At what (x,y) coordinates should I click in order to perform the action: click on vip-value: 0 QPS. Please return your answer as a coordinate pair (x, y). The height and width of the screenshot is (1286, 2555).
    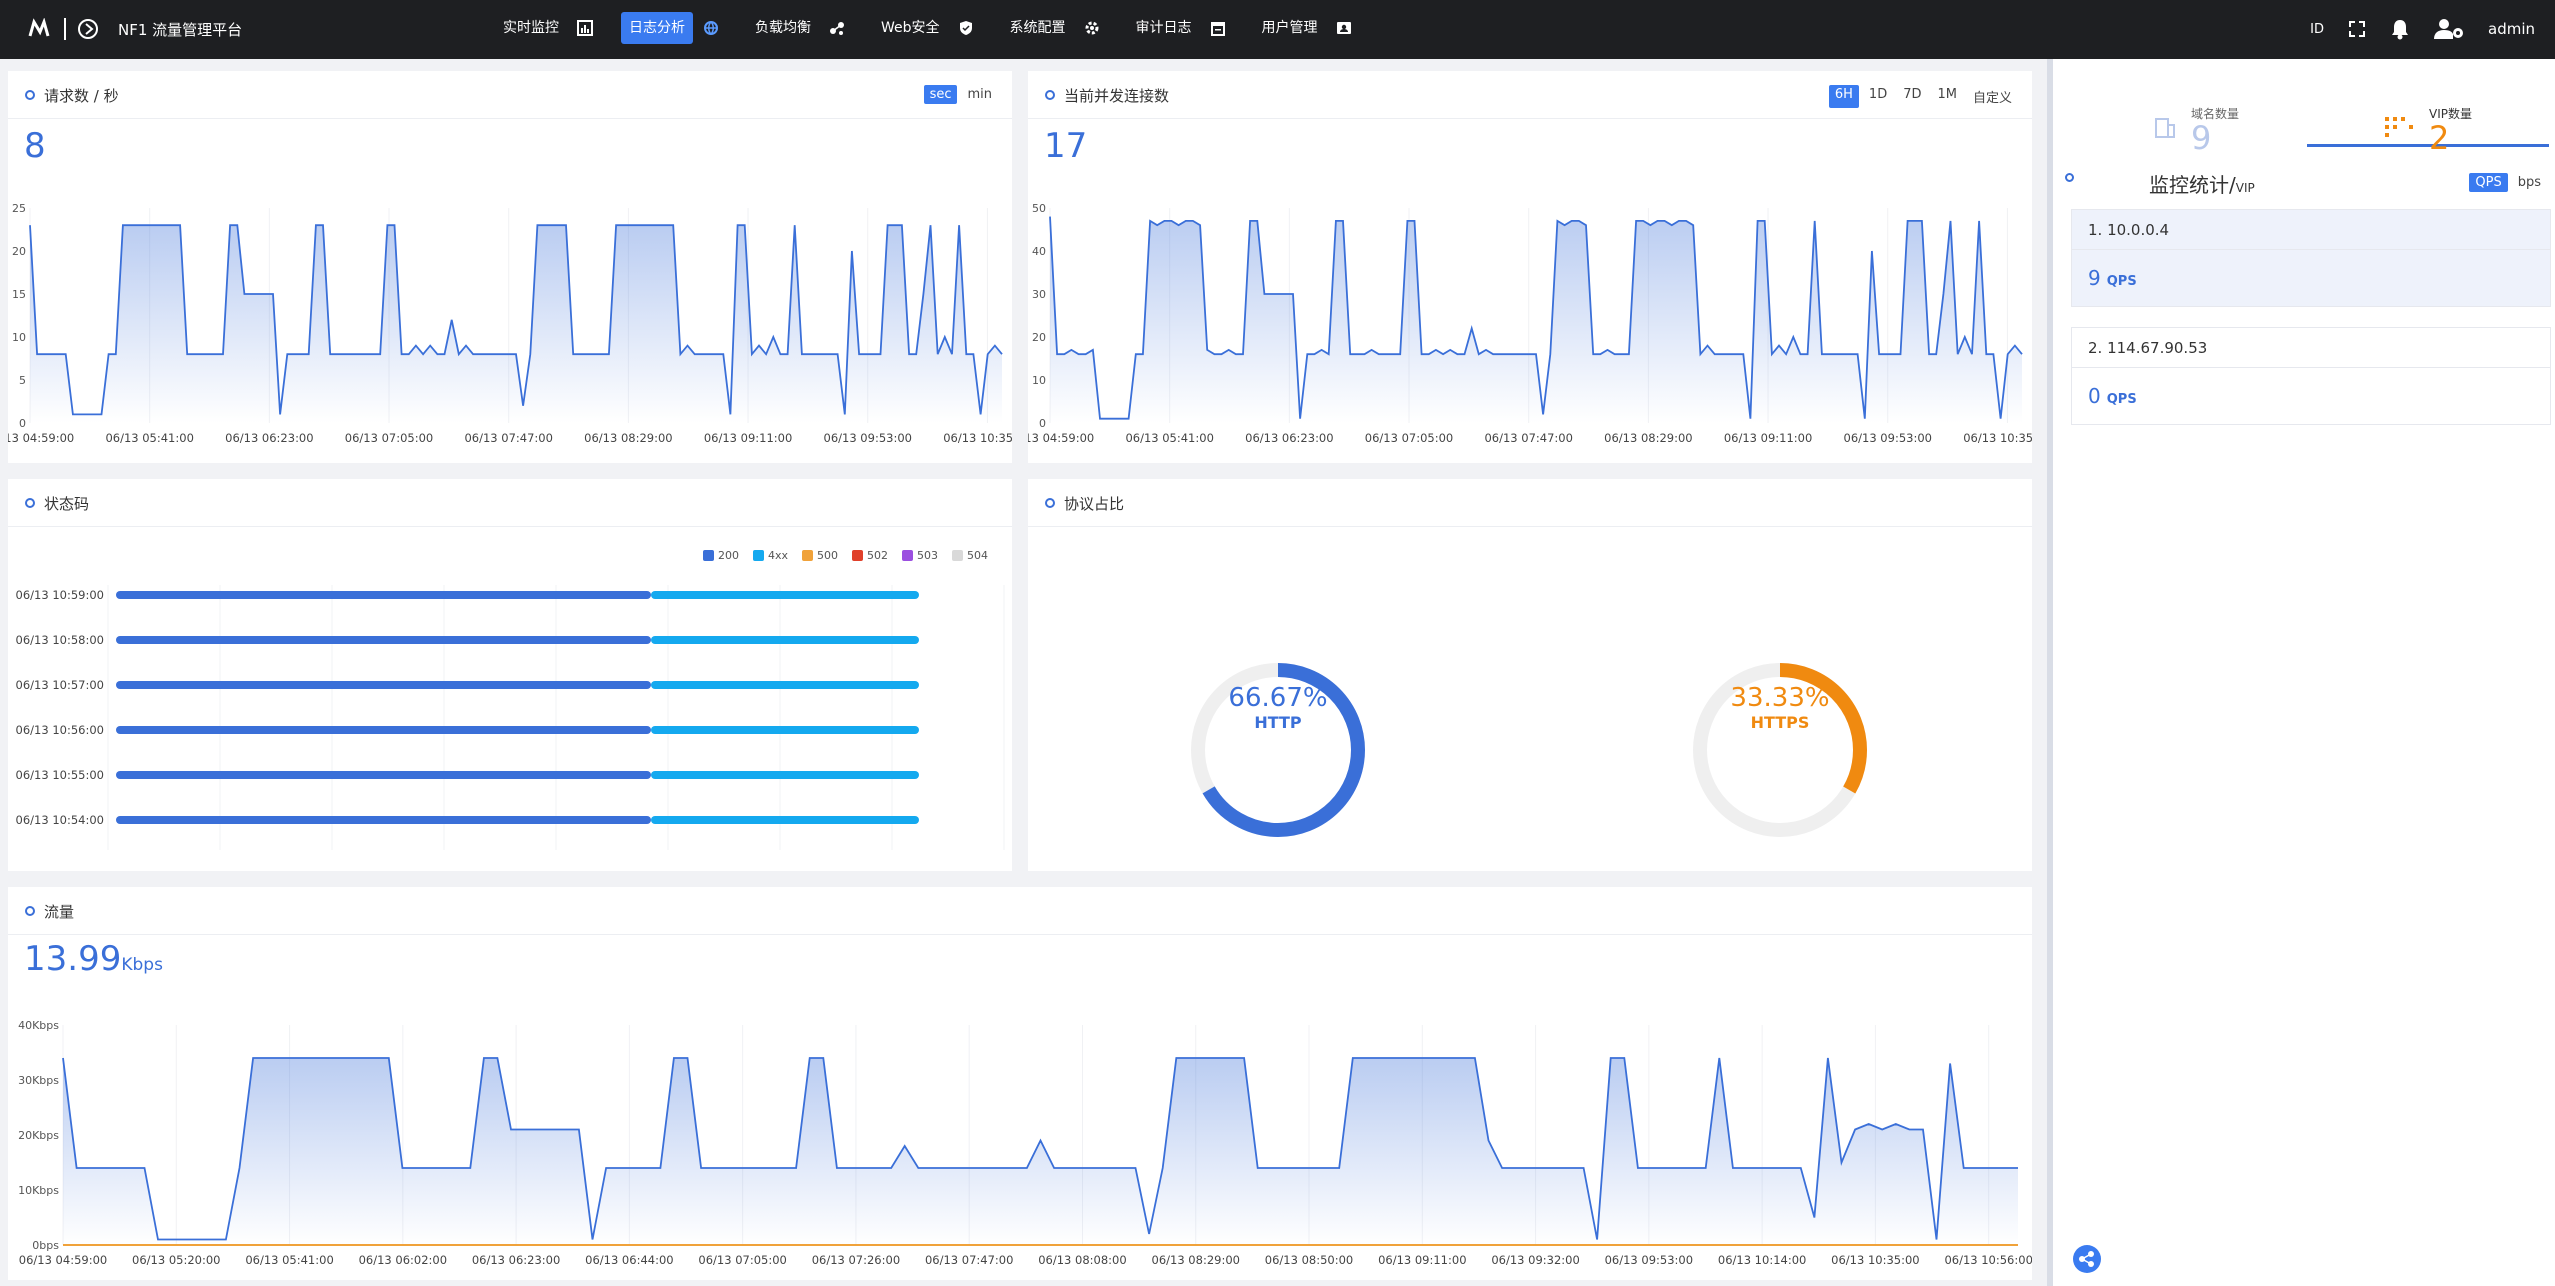
    Looking at the image, I should click on (2311, 396).